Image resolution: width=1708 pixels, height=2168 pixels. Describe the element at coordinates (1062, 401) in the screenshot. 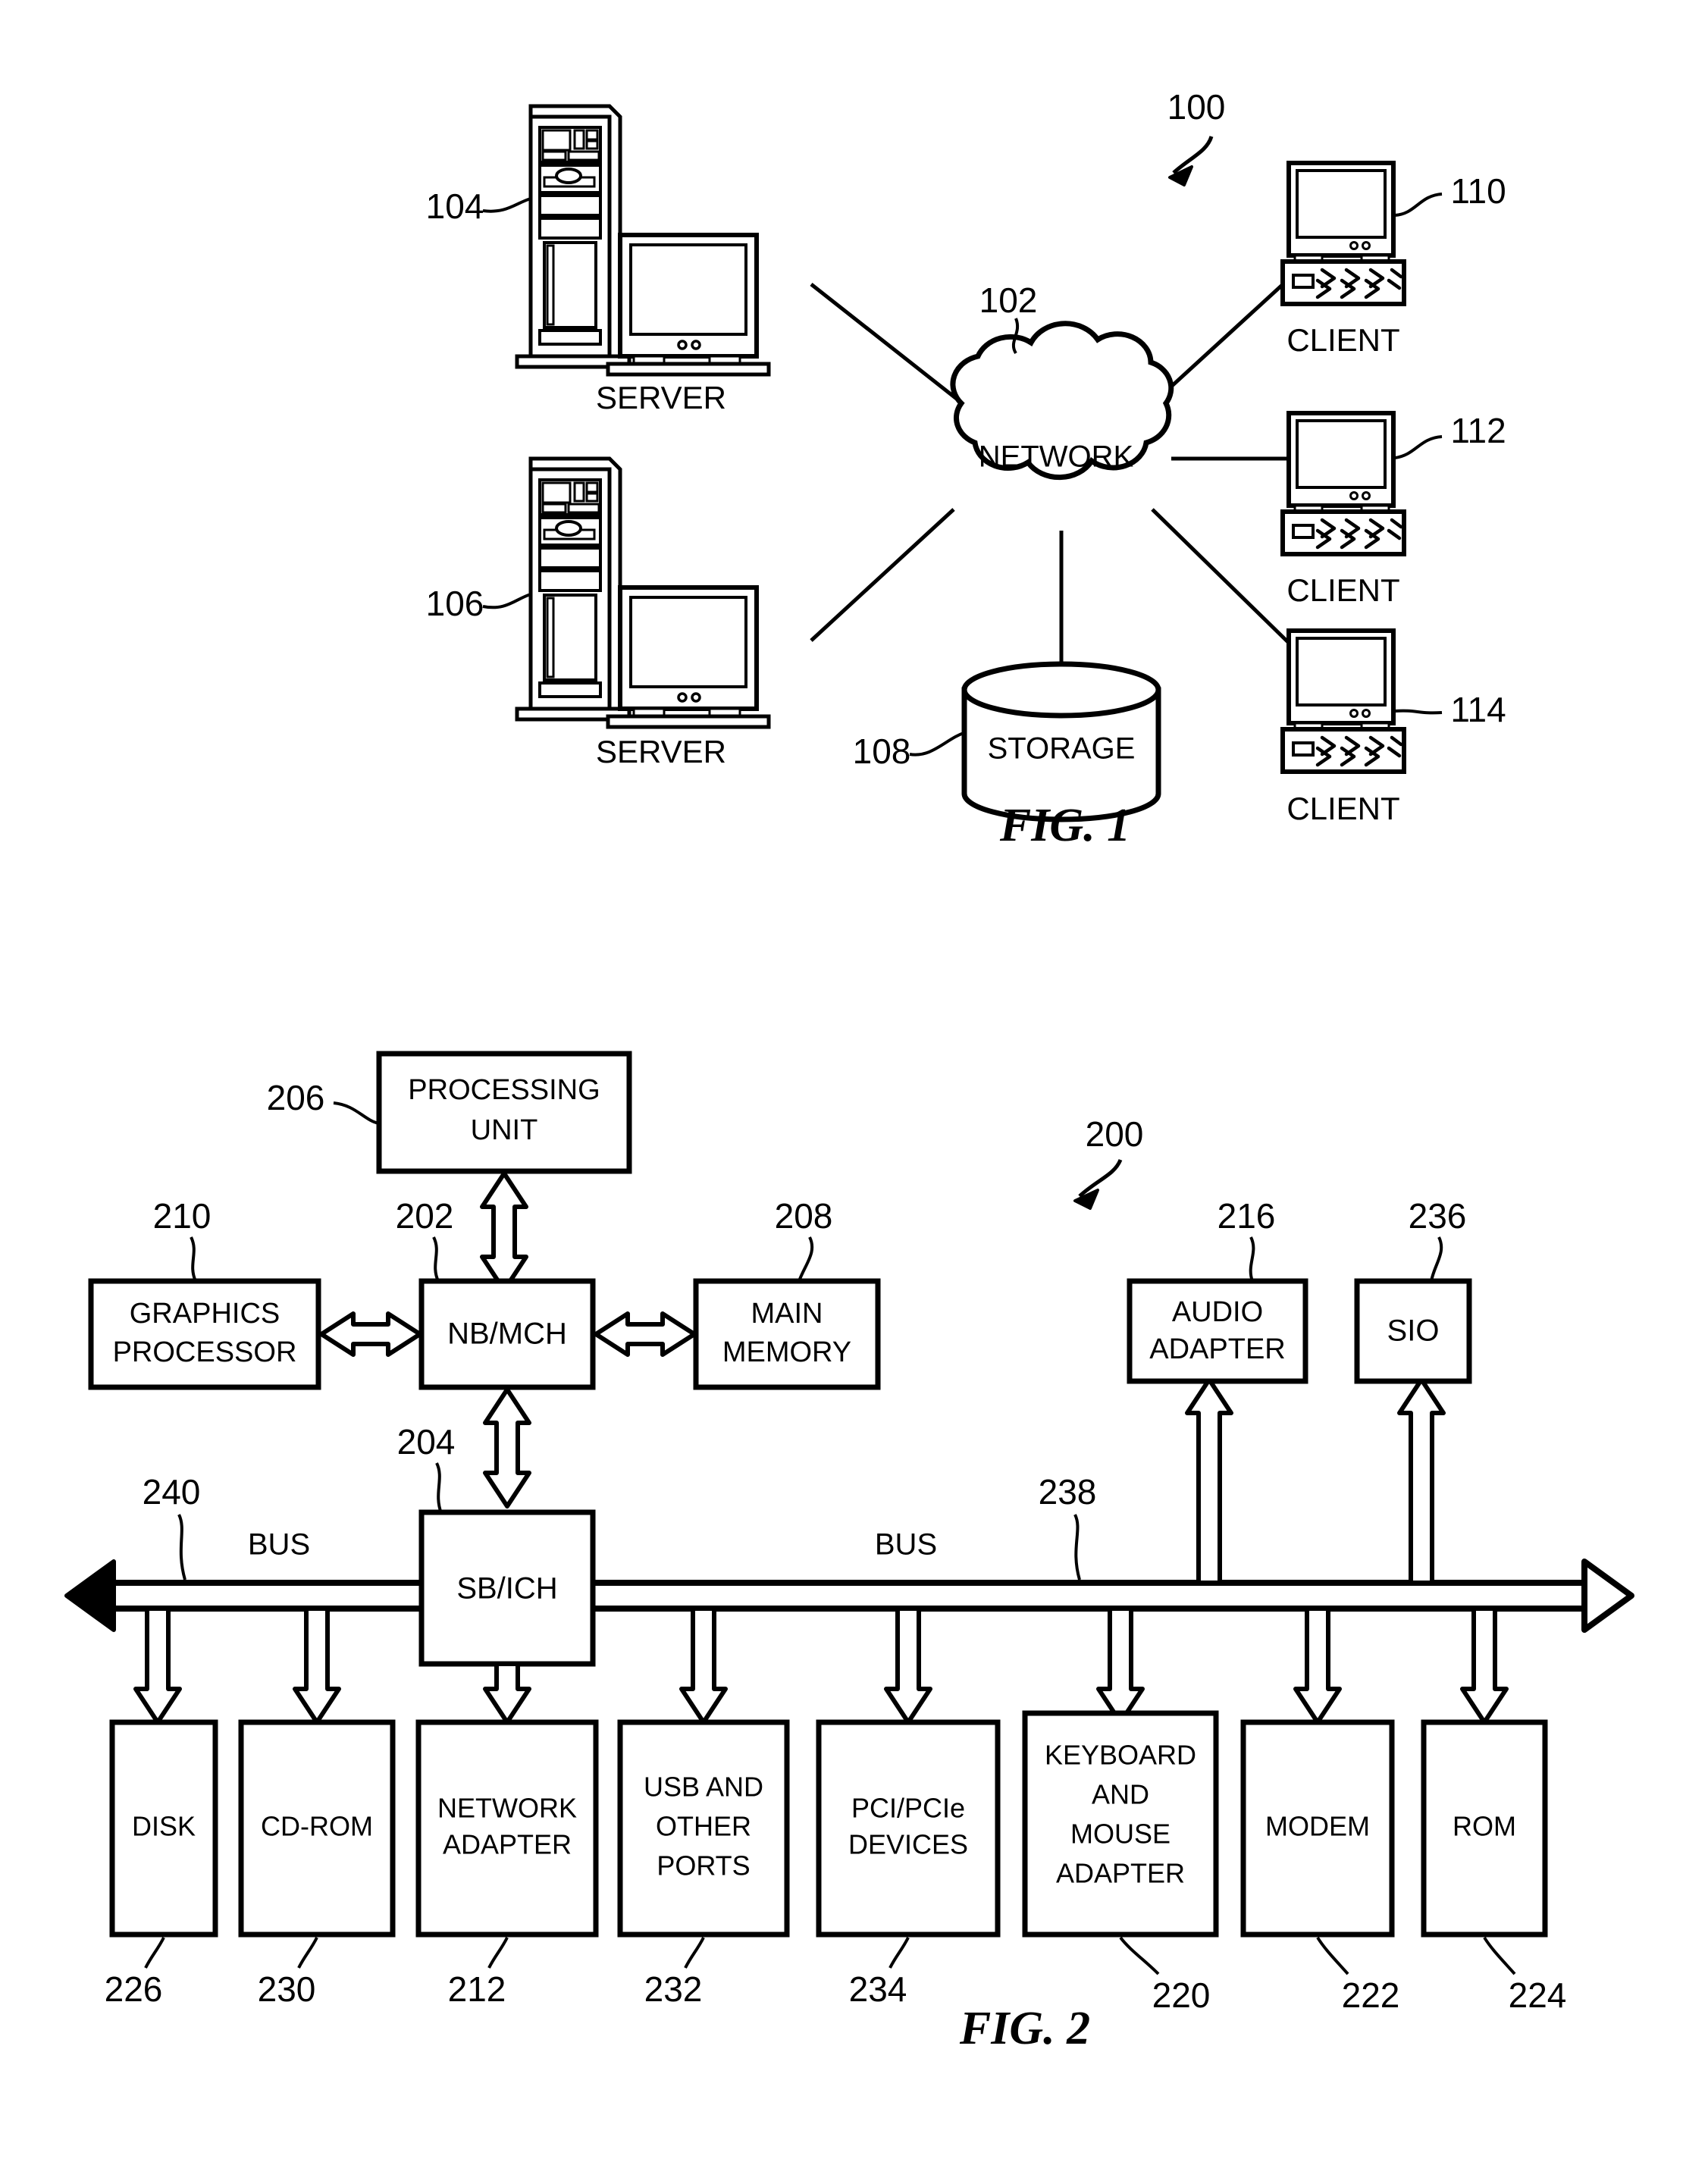

I see `network-cloud: NETWORK` at that location.